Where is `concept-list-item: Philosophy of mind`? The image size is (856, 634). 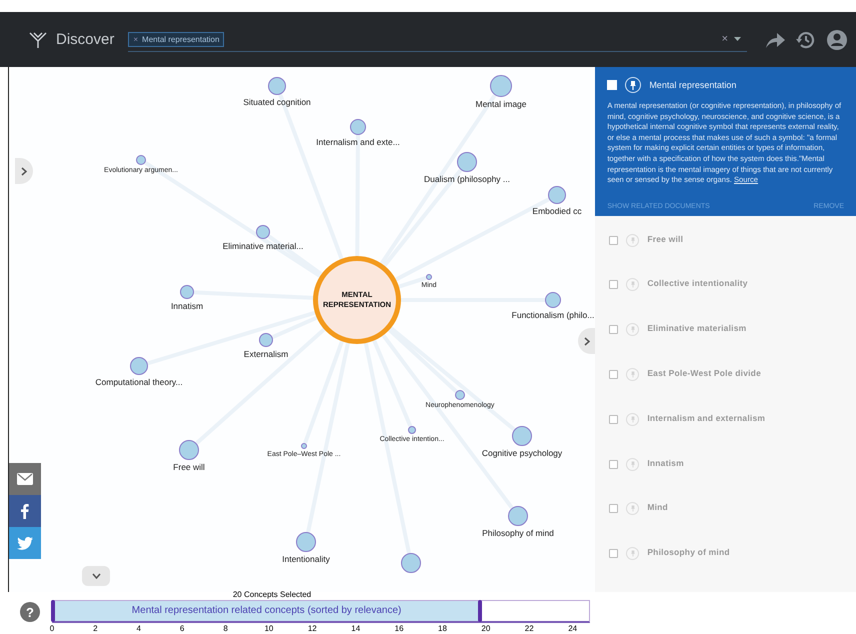 concept-list-item: Philosophy of mind is located at coordinates (725, 569).